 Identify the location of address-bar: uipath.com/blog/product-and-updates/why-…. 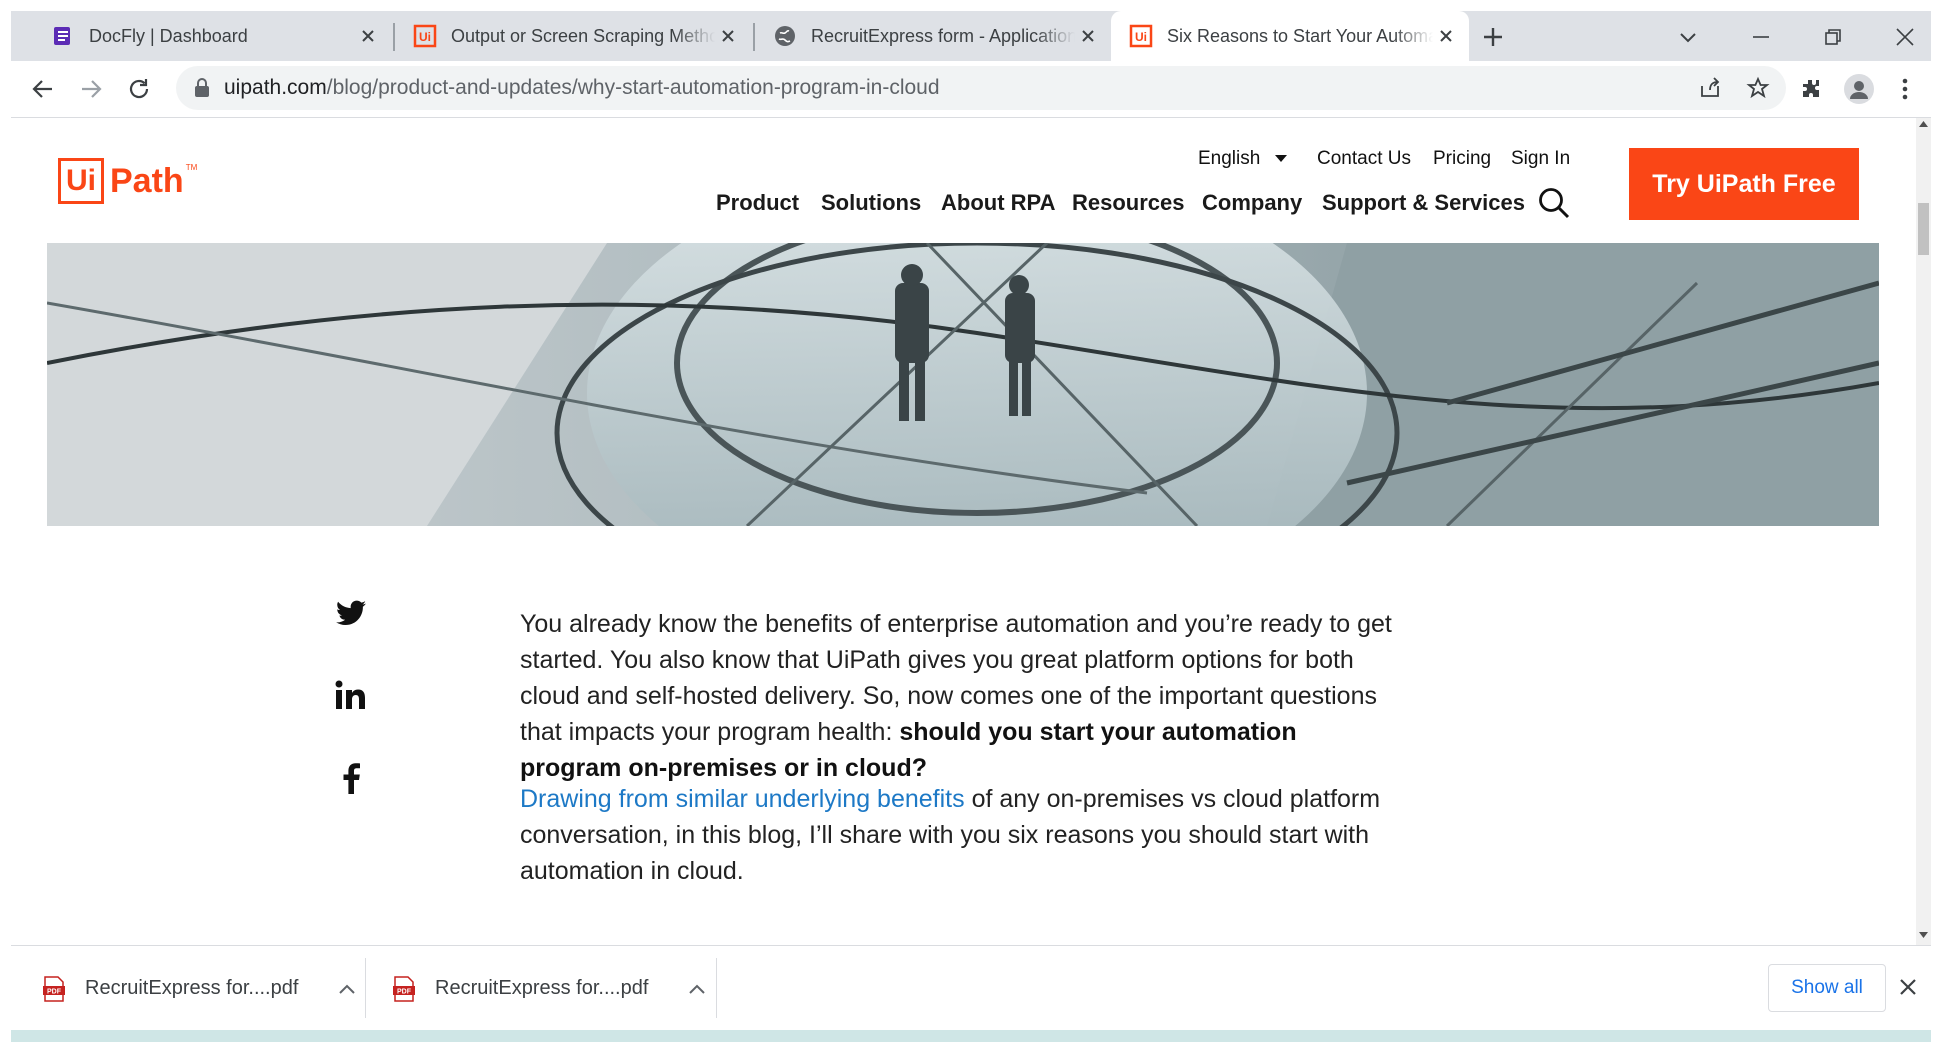
(981, 88).